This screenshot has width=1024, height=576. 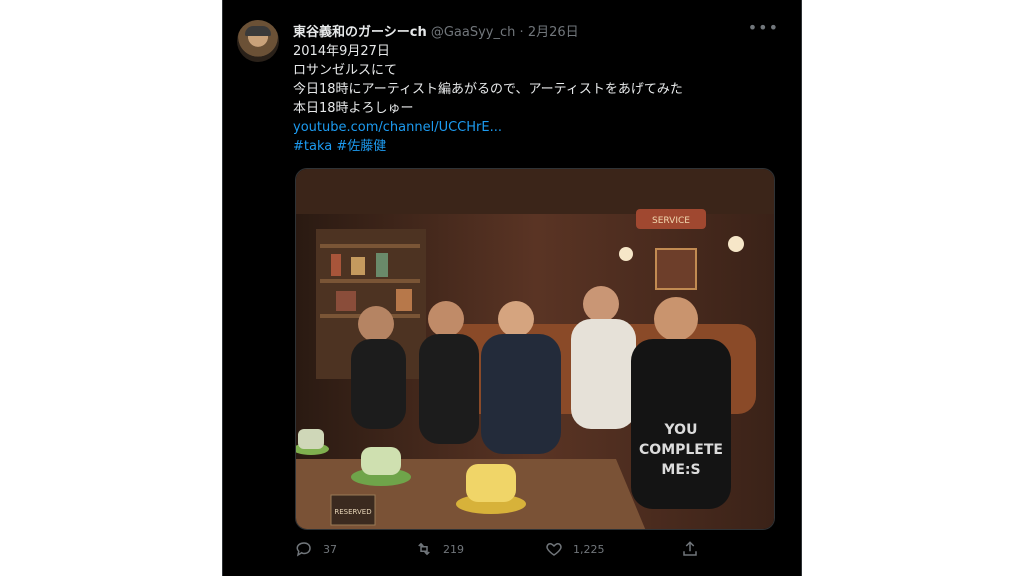 I want to click on shirt-text-line1: YOU, so click(x=681, y=430).